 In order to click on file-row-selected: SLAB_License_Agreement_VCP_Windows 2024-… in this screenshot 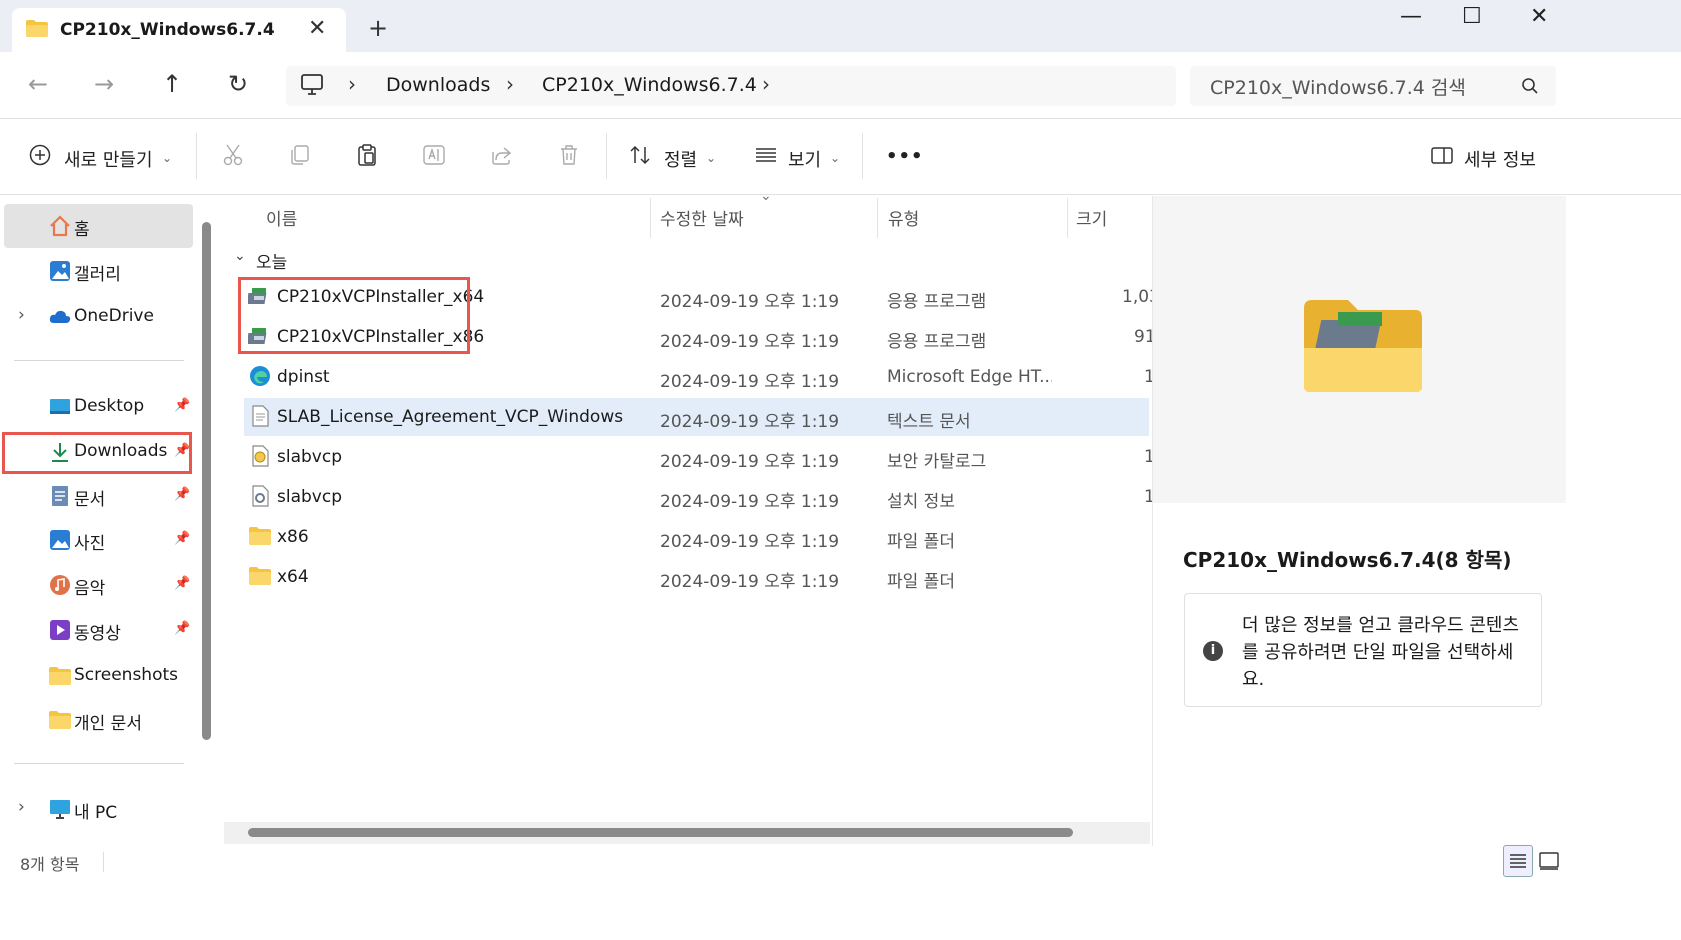, I will do `click(696, 417)`.